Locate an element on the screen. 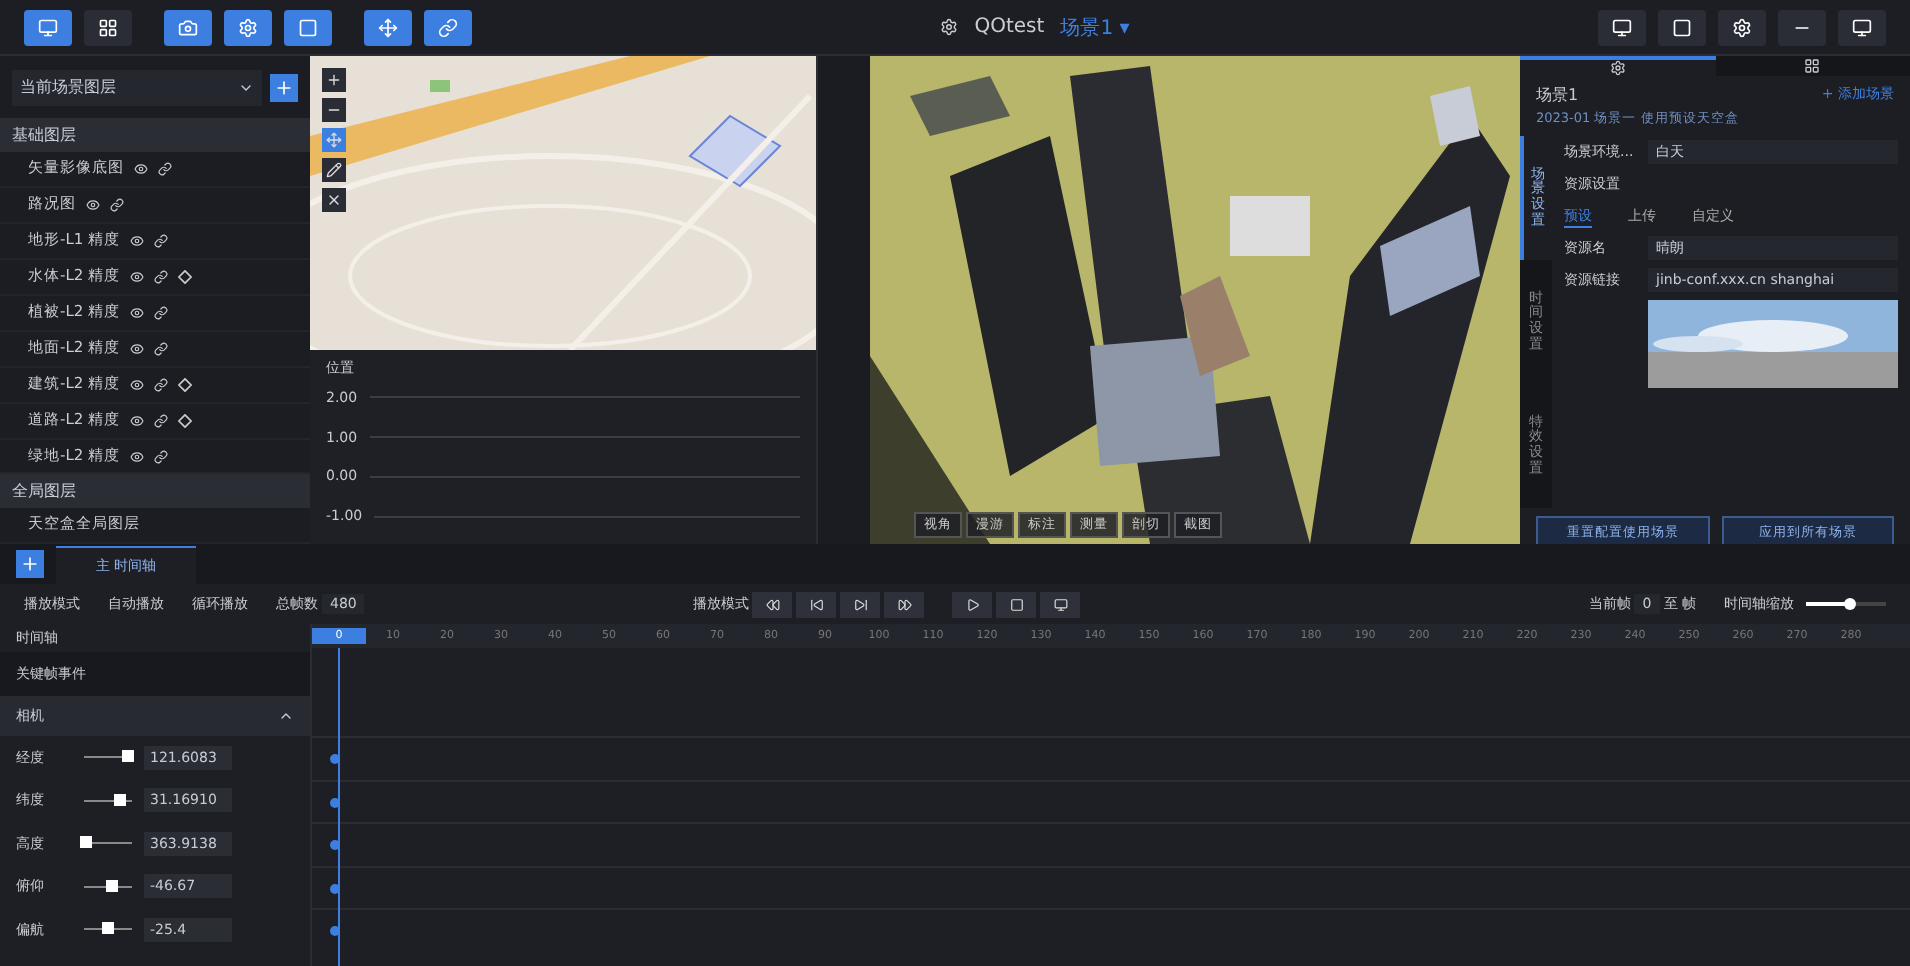 This screenshot has width=1910, height=966. zoom-out-button is located at coordinates (334, 110).